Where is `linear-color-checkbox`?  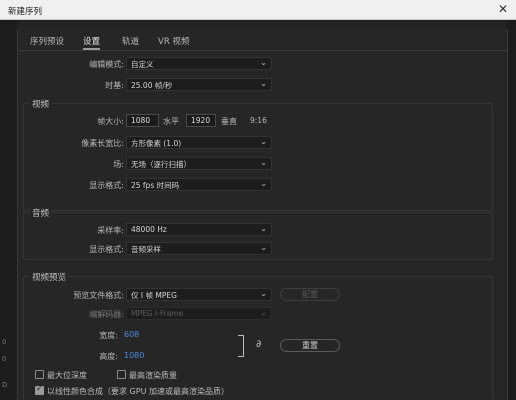
linear-color-checkbox is located at coordinates (39, 389).